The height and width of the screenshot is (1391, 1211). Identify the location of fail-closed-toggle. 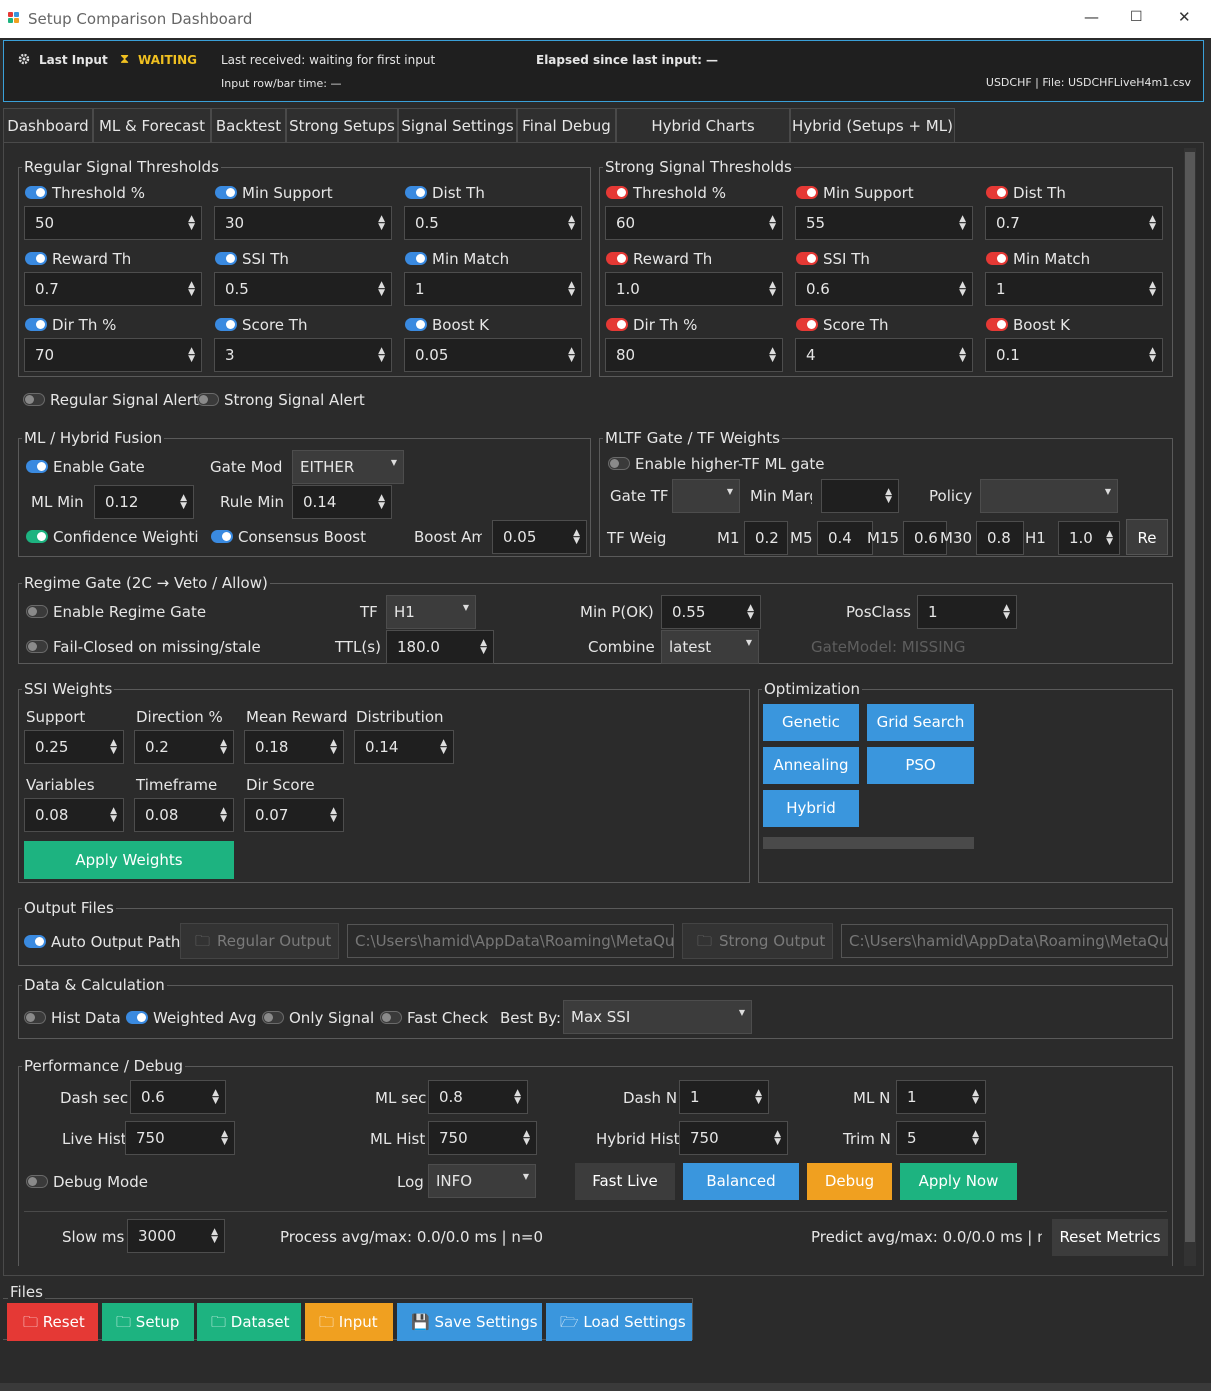
(37, 646).